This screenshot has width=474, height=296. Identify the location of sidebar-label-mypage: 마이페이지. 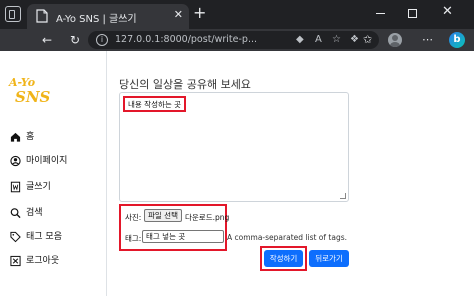
(47, 161).